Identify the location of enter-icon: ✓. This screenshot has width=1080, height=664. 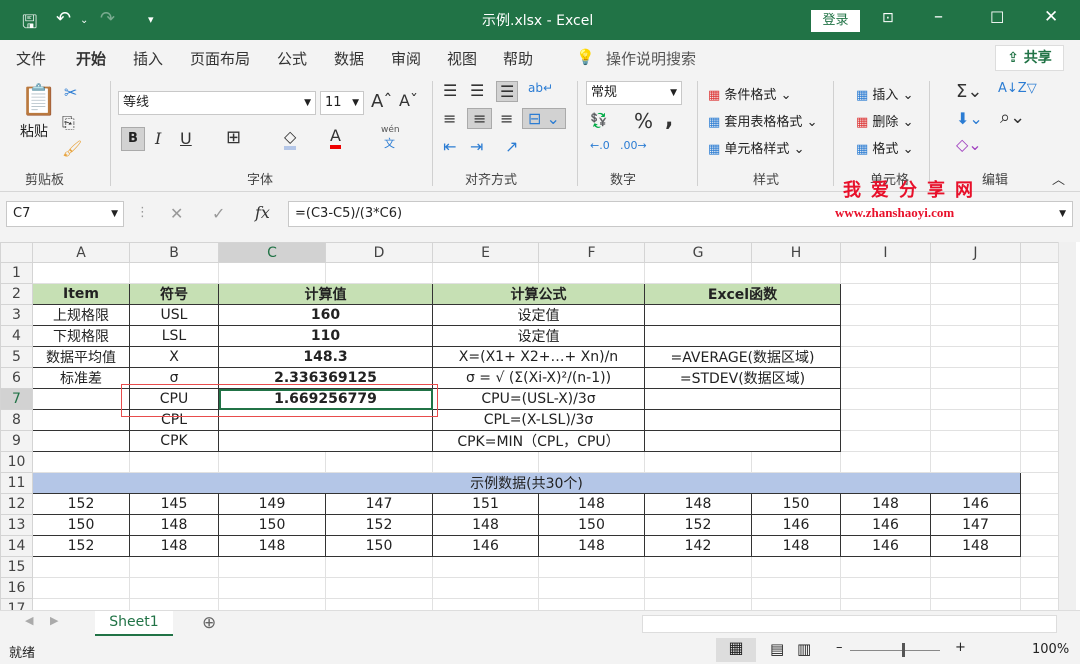
(218, 213).